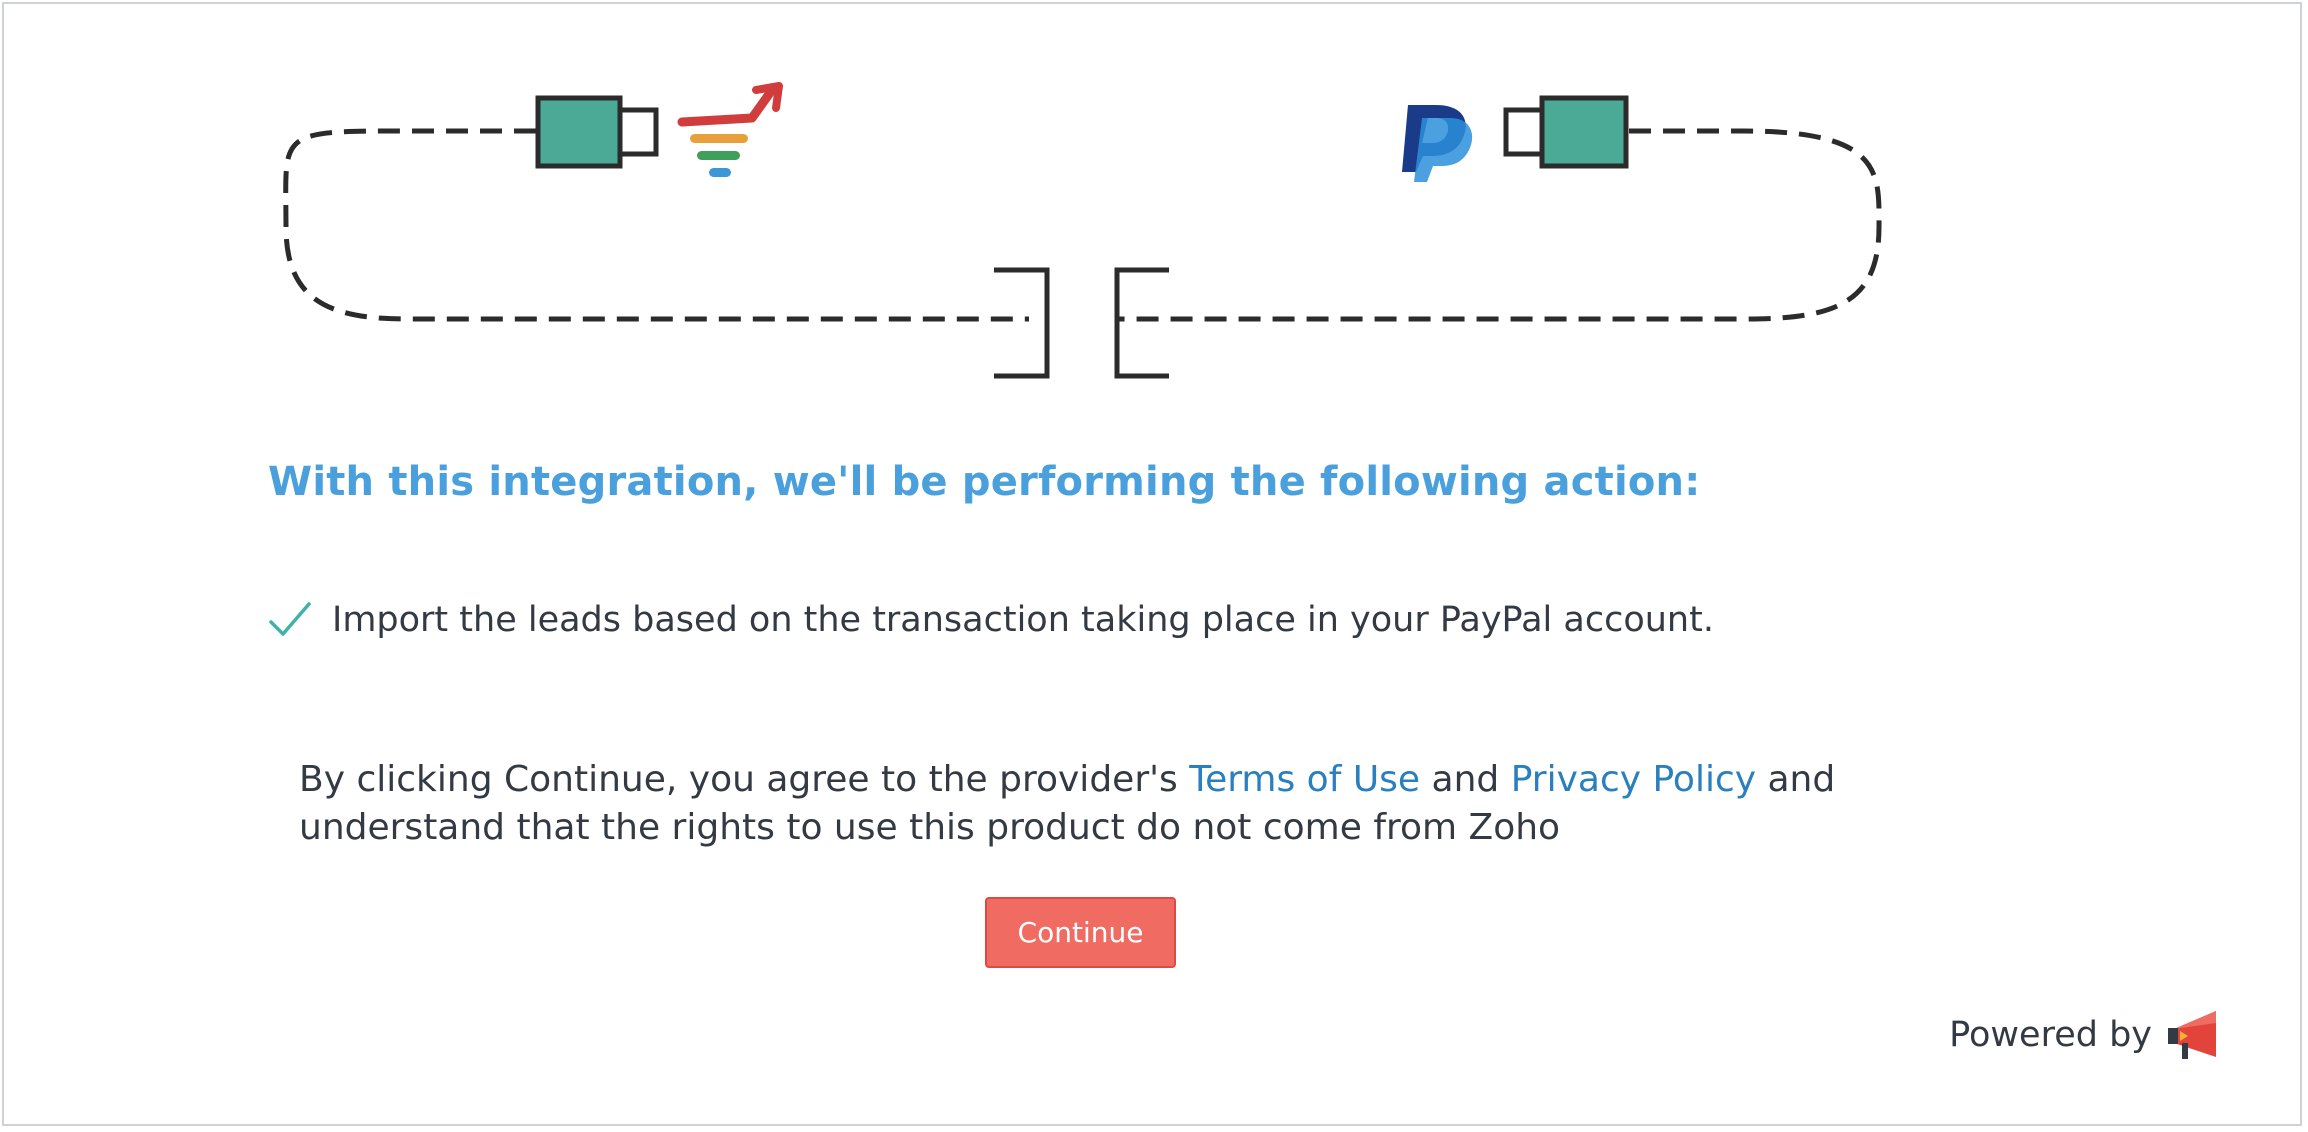 This screenshot has width=2308, height=1132. Describe the element at coordinates (1465, 779) in the screenshot. I see `agreement-middle: and` at that location.